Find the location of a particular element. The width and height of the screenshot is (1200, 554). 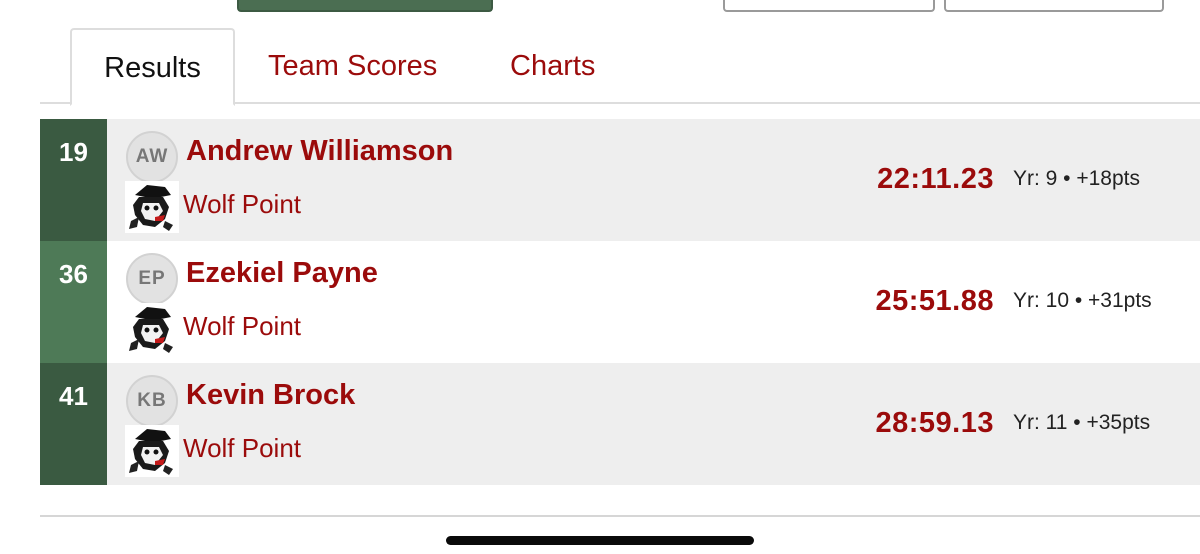

tab-bar: Results Team Scores Charts is located at coordinates (620, 67).